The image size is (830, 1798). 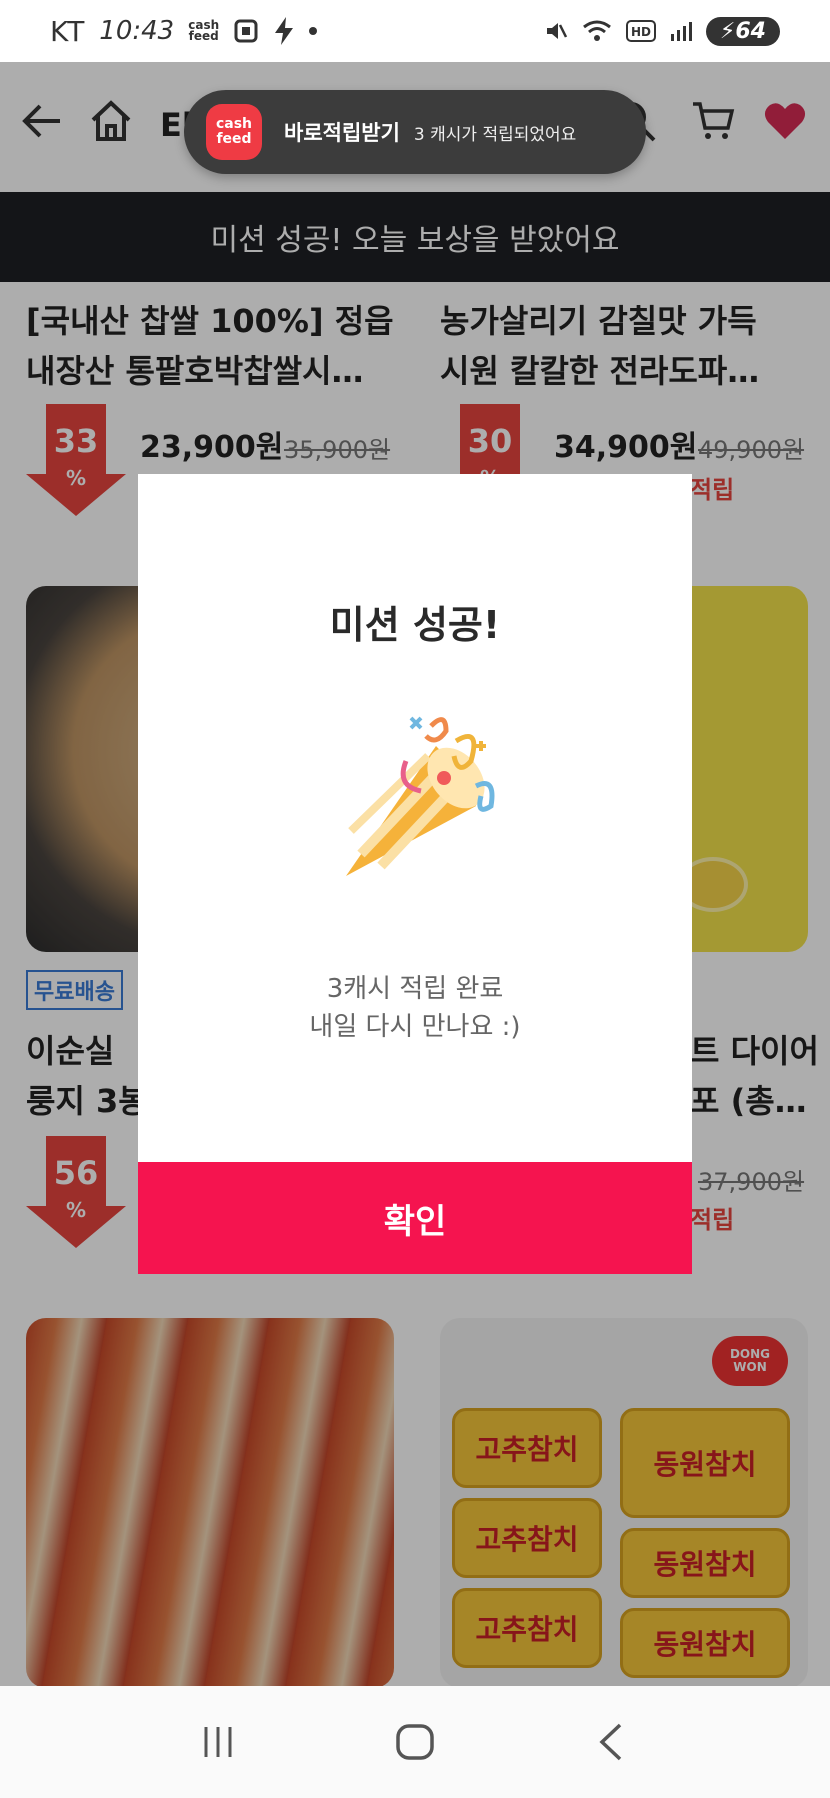 I want to click on svg-text: HD, so click(x=641, y=32).